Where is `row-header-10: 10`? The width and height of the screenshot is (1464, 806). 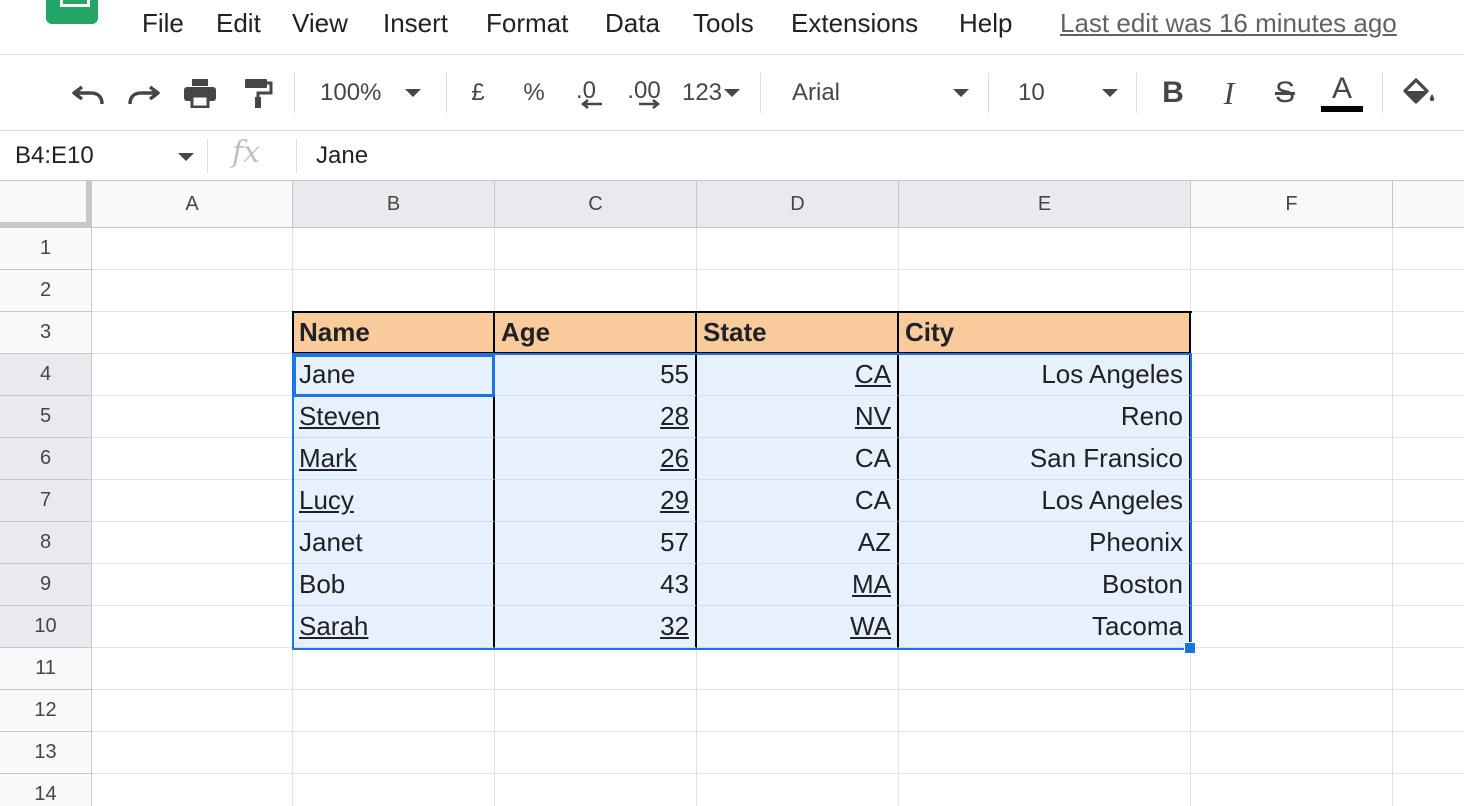 row-header-10: 10 is located at coordinates (46, 627).